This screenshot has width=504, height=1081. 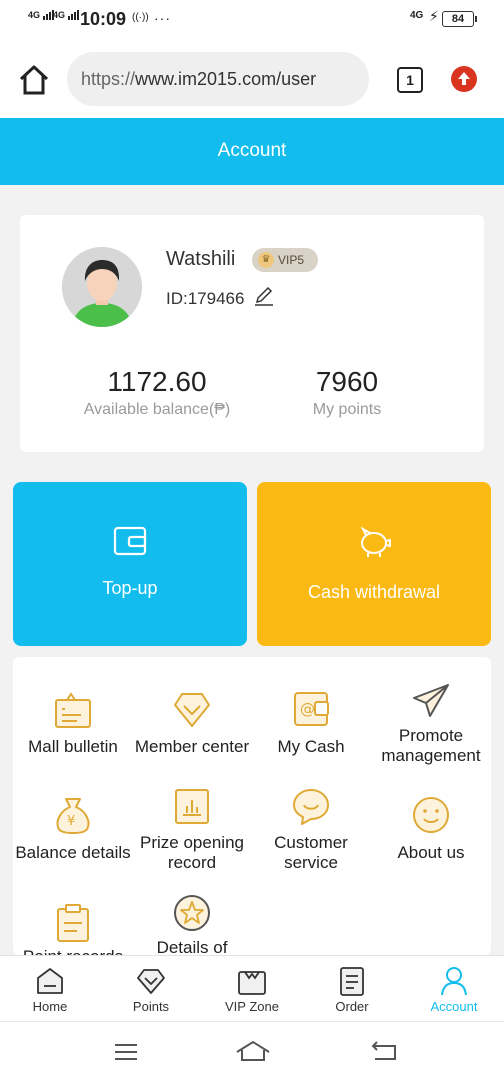 I want to click on menu-label: Promote management, so click(x=431, y=745).